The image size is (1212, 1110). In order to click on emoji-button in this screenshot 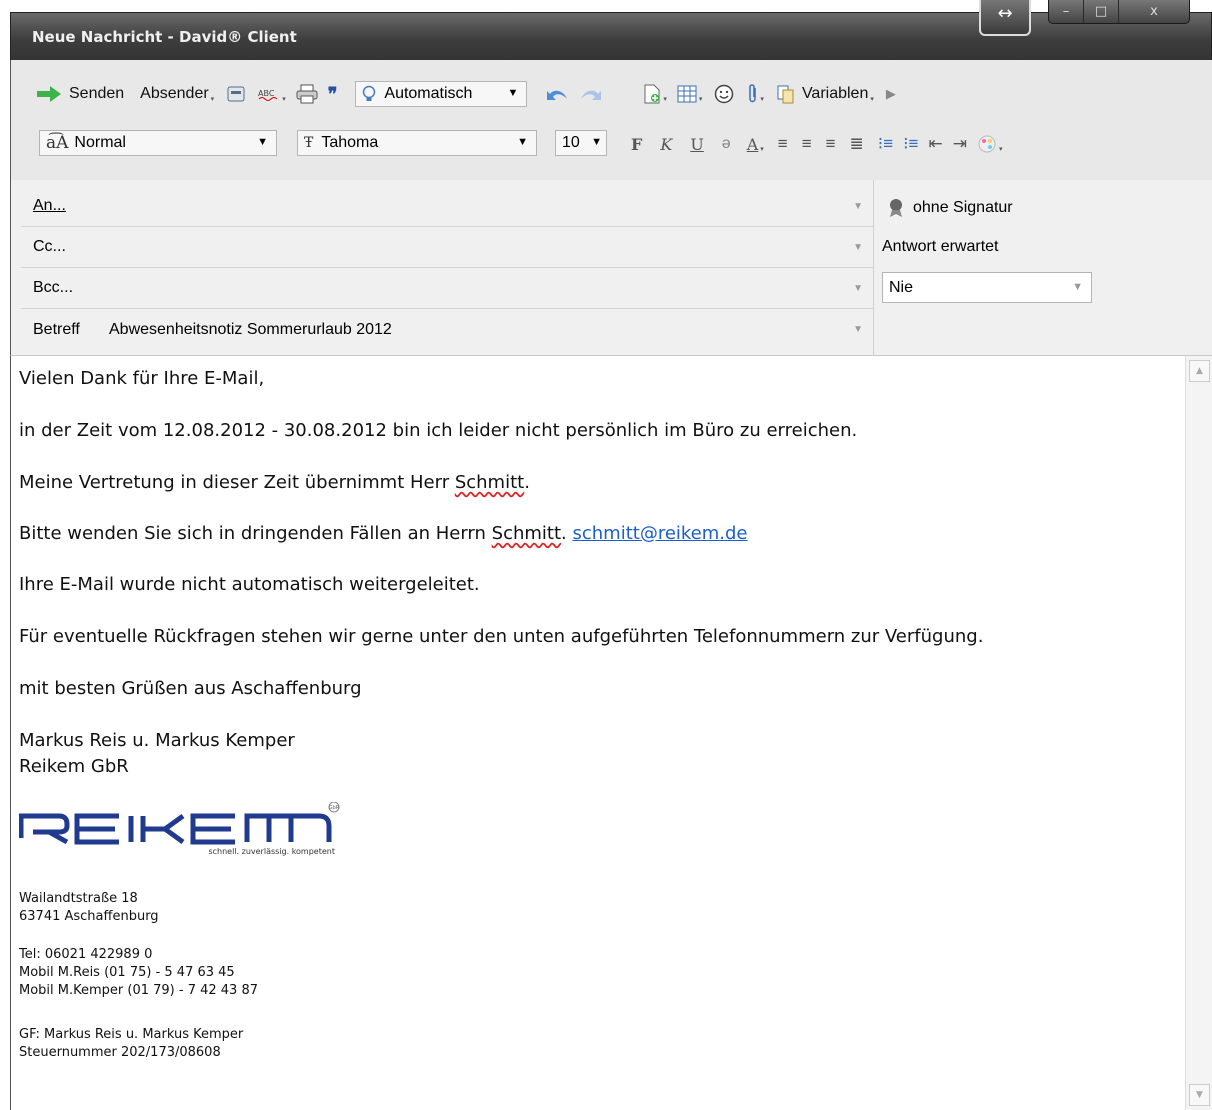, I will do `click(724, 94)`.